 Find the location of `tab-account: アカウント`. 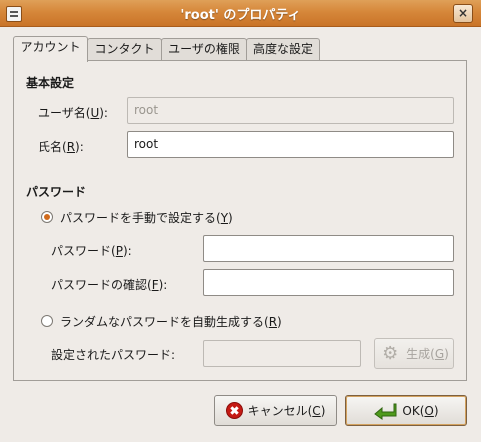

tab-account: アカウント is located at coordinates (50, 49).